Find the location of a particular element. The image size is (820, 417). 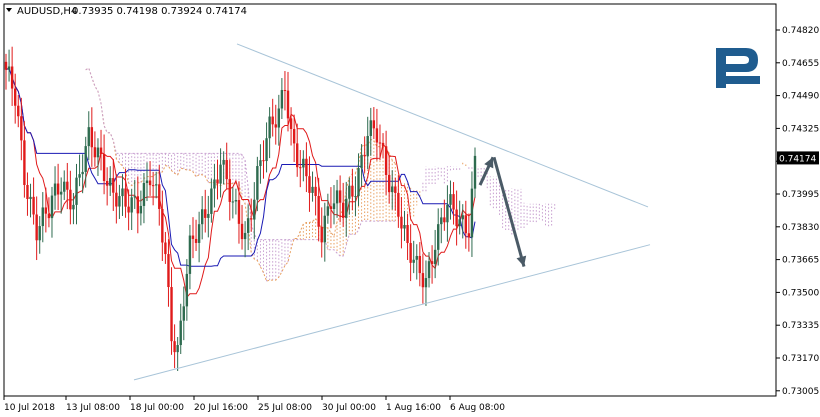

current-price-label: 0.74174 is located at coordinates (797, 159).